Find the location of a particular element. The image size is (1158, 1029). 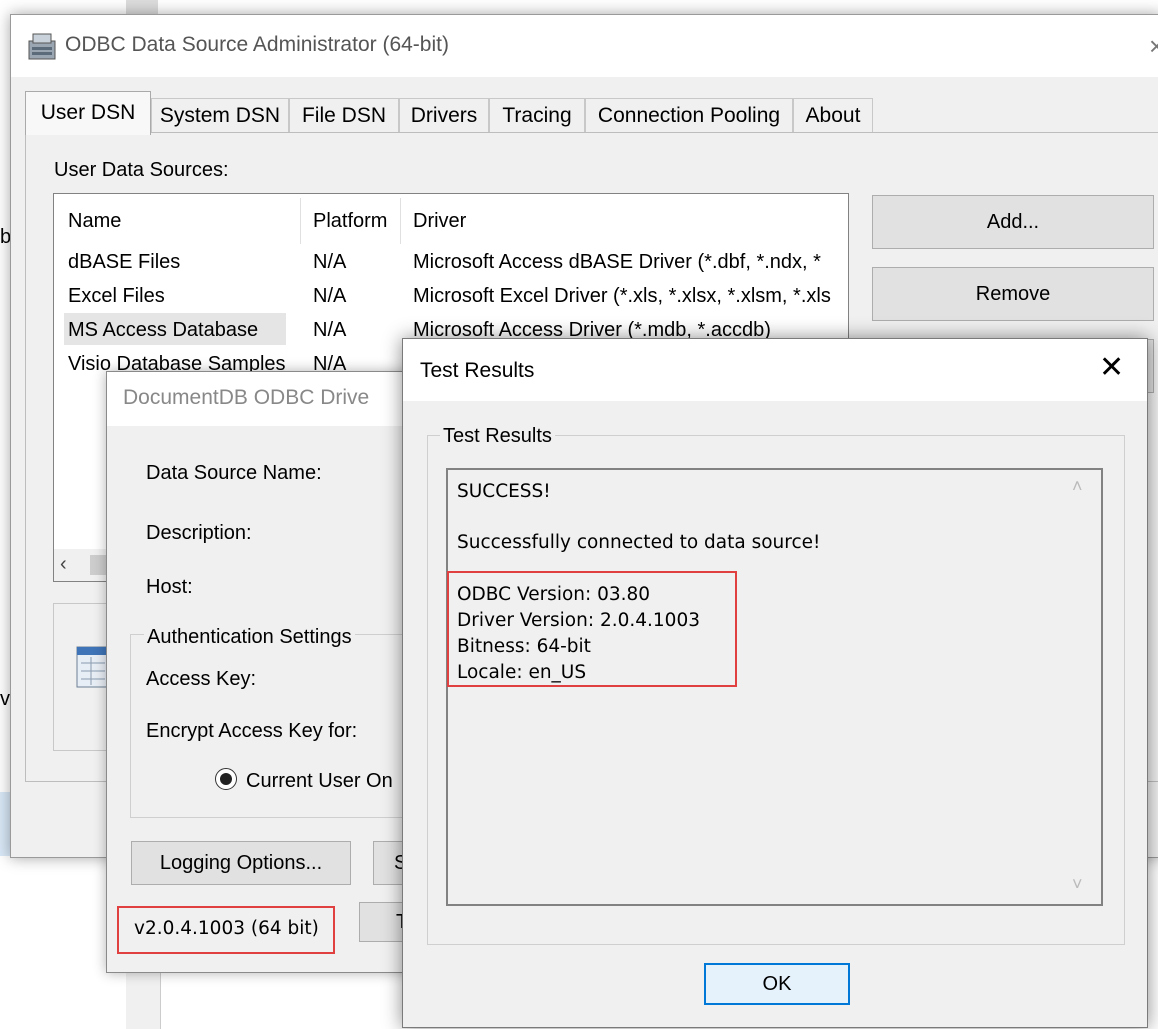

tab-connection-pooling: Connection Pooling is located at coordinates (689, 115).